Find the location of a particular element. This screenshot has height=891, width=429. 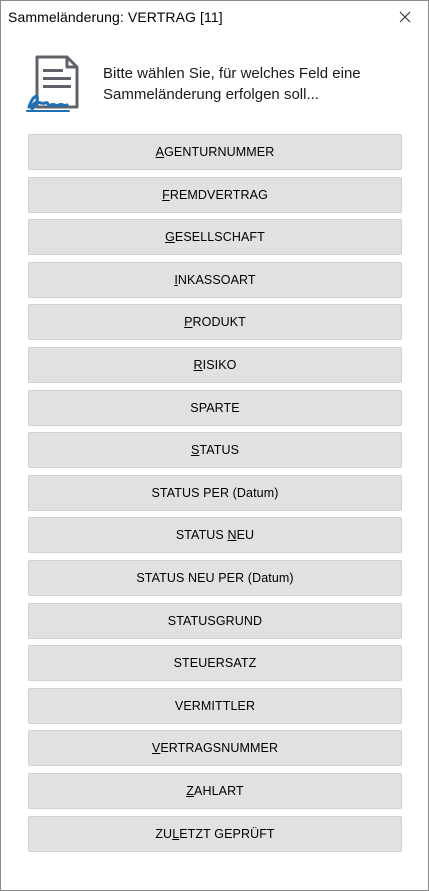

field-button-agenturnummer: AGENTURNUMMER is located at coordinates (215, 152).